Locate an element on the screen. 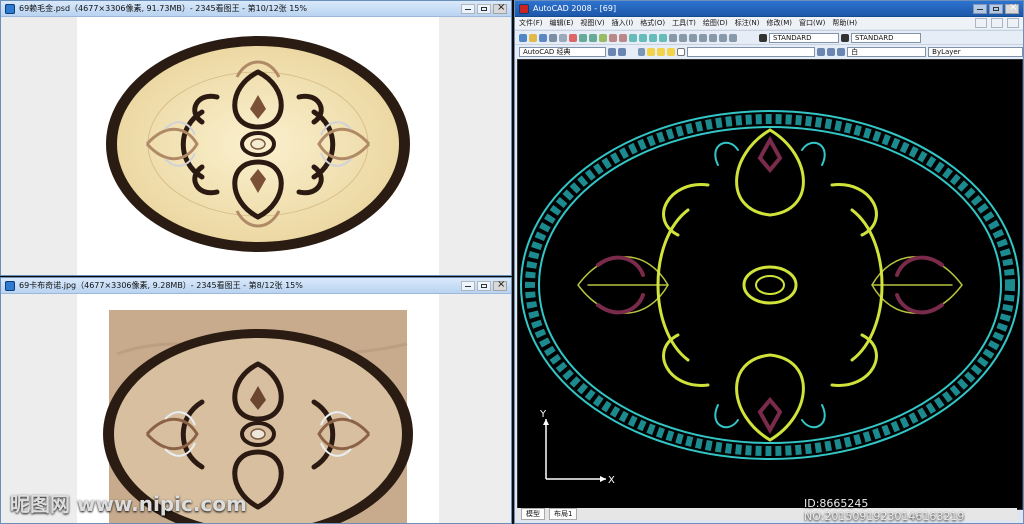  pan-icon is located at coordinates (633, 38).